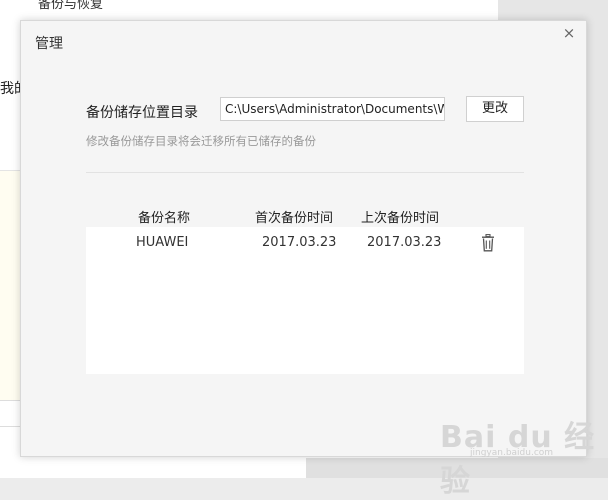  What do you see at coordinates (305, 172) in the screenshot?
I see `section-divider` at bounding box center [305, 172].